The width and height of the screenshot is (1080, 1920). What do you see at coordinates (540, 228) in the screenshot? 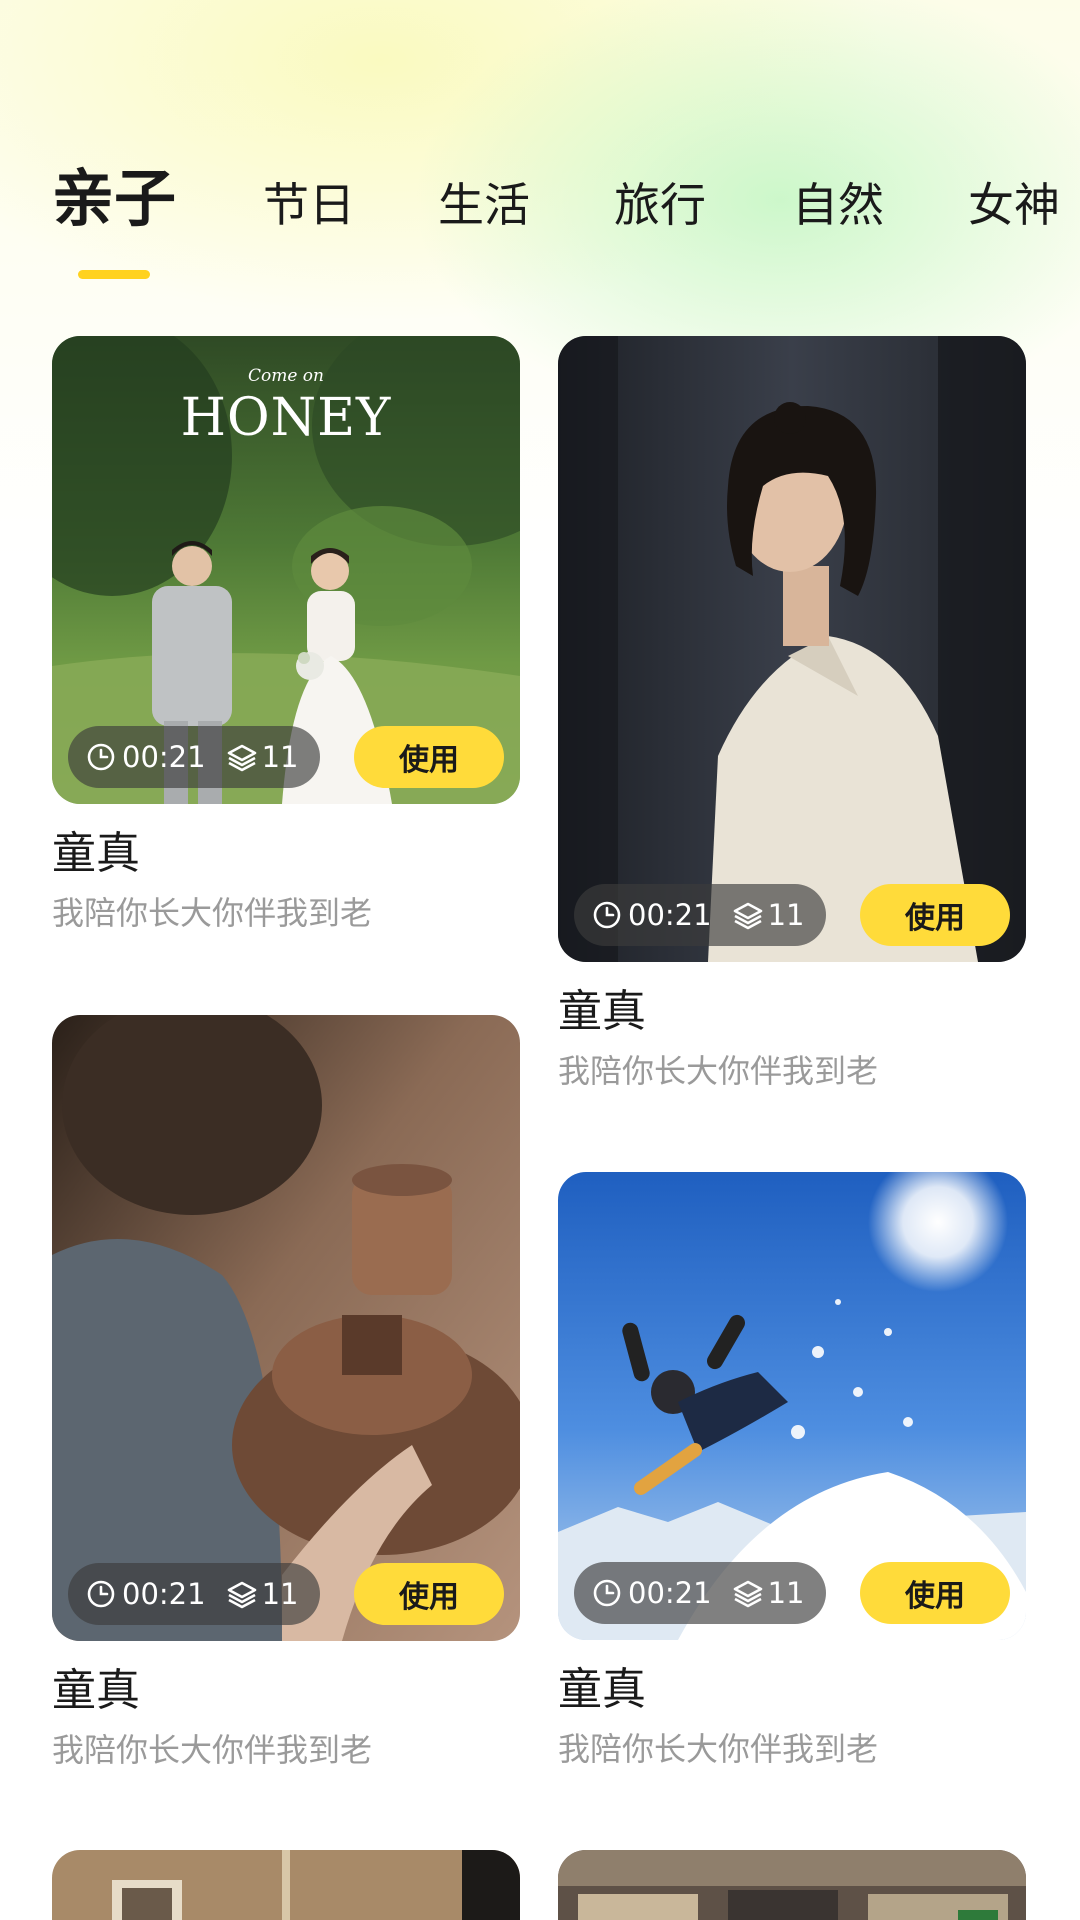
I see `category-tabs: 亲子 节日 生活 旅行 自然 女神` at bounding box center [540, 228].